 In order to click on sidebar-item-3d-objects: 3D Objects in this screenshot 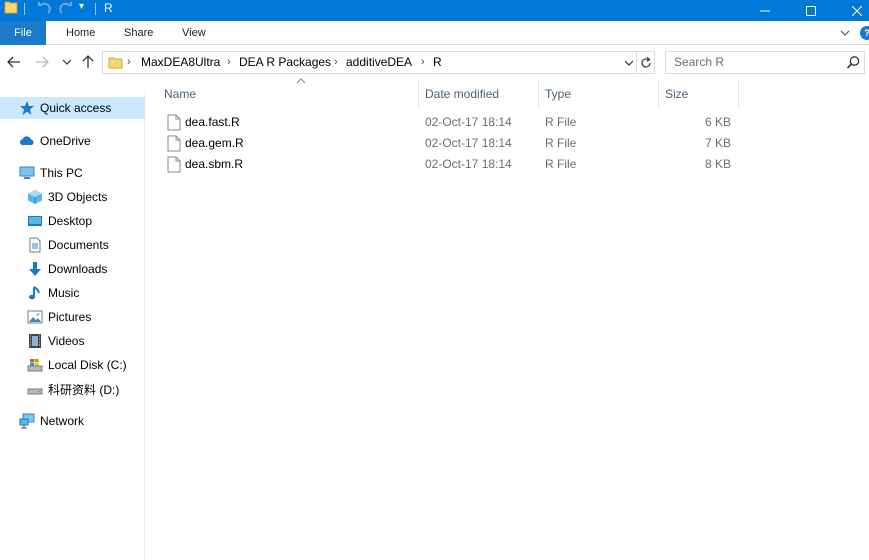, I will do `click(72, 197)`.